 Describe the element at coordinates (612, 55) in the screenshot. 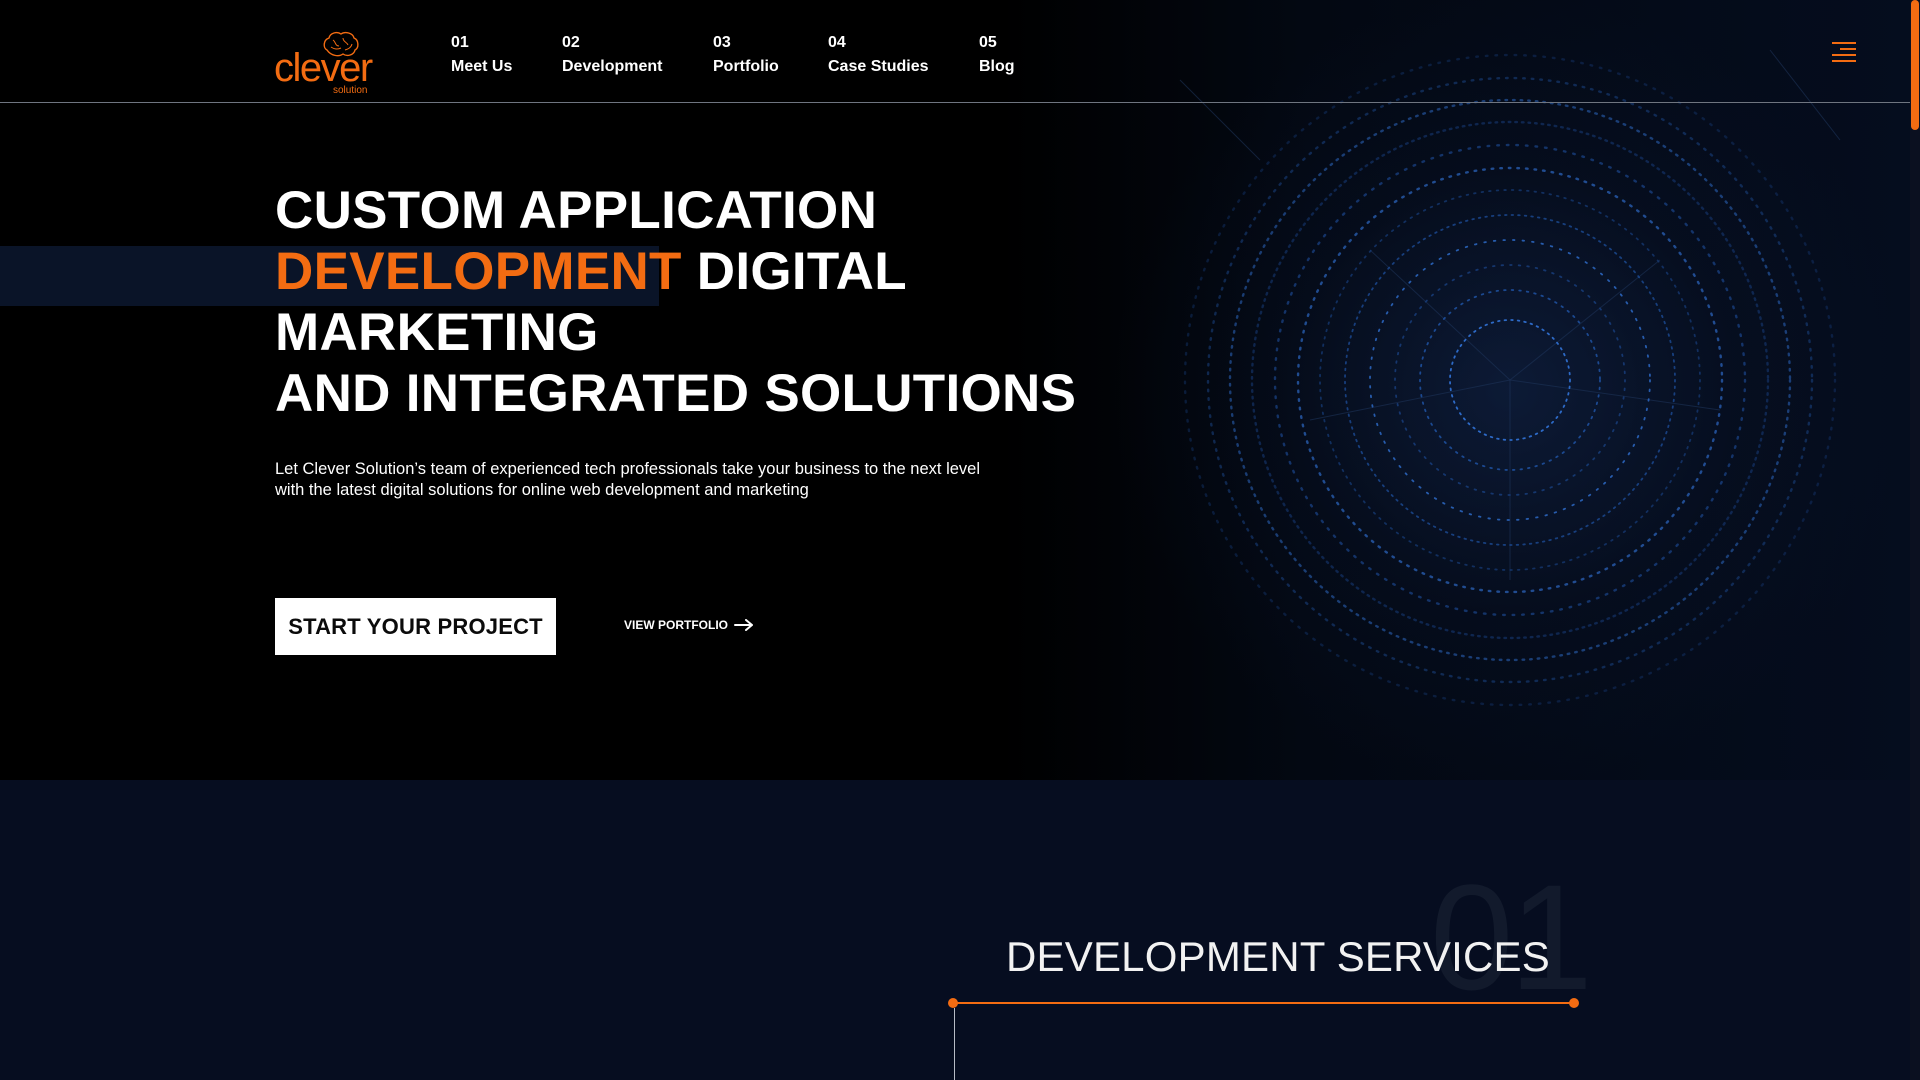

I see `nav-item-development: 02 Development` at that location.